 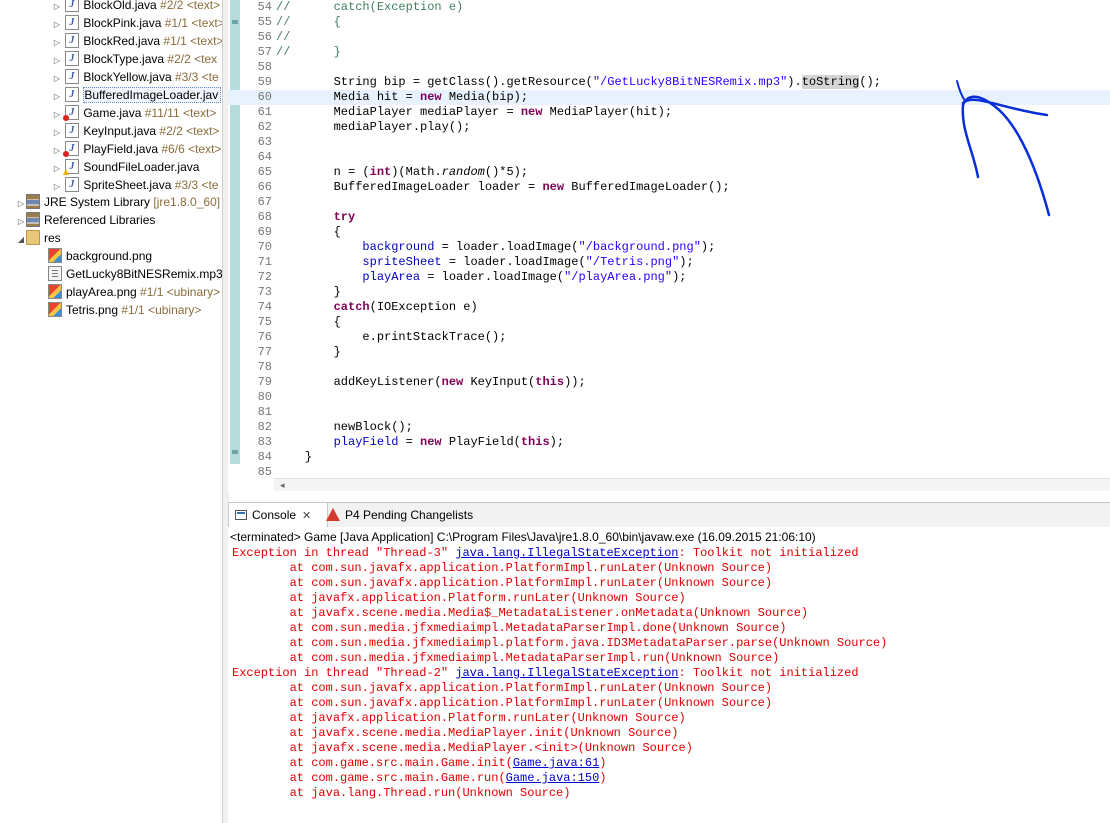 What do you see at coordinates (669, 412) in the screenshot?
I see `code-line: 81` at bounding box center [669, 412].